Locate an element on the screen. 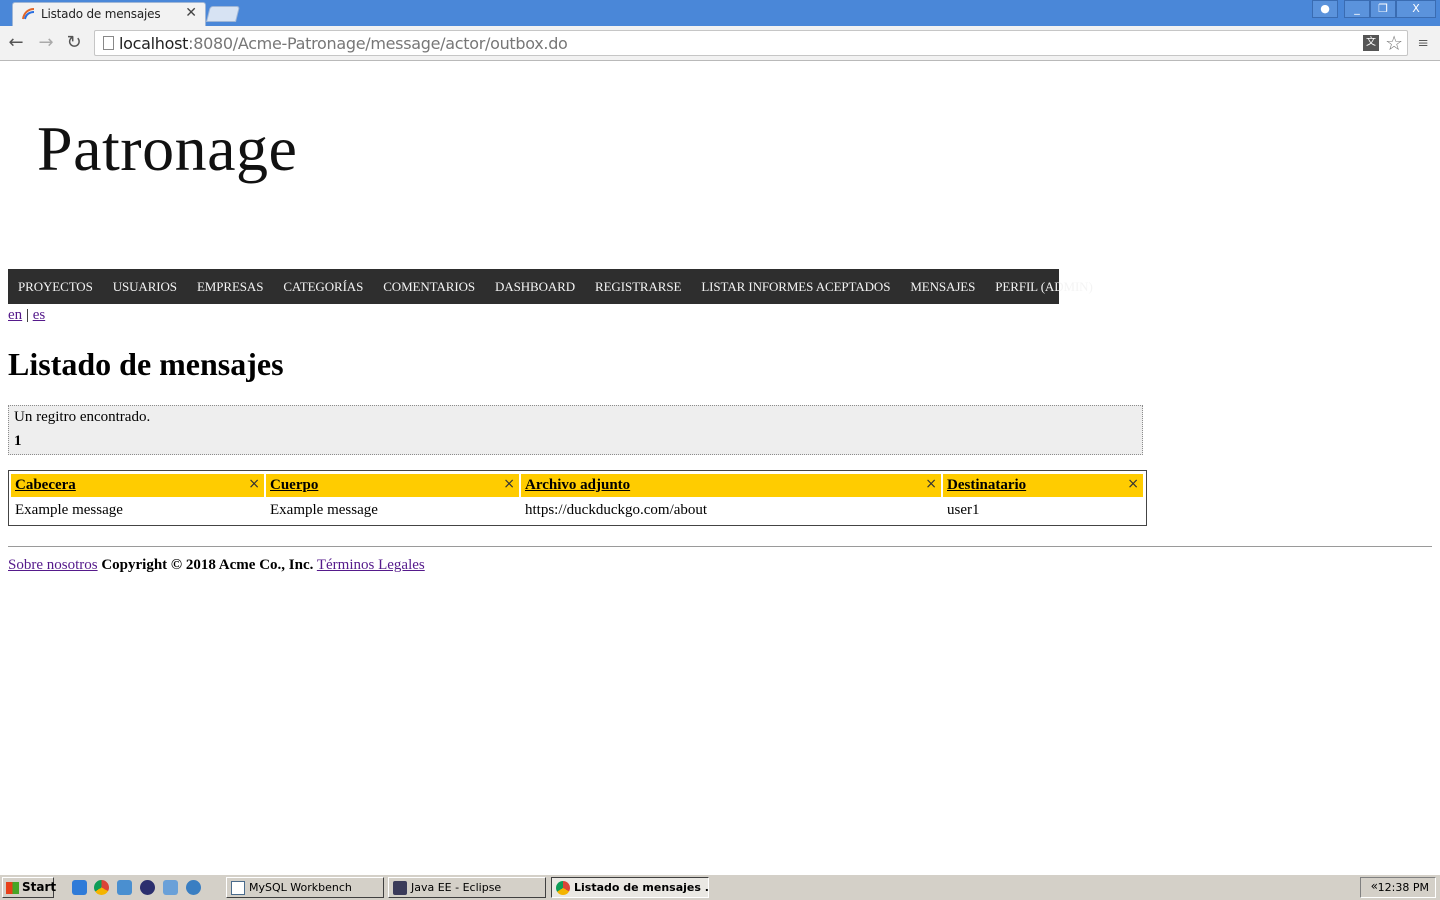  chrome-icon is located at coordinates (101, 887).